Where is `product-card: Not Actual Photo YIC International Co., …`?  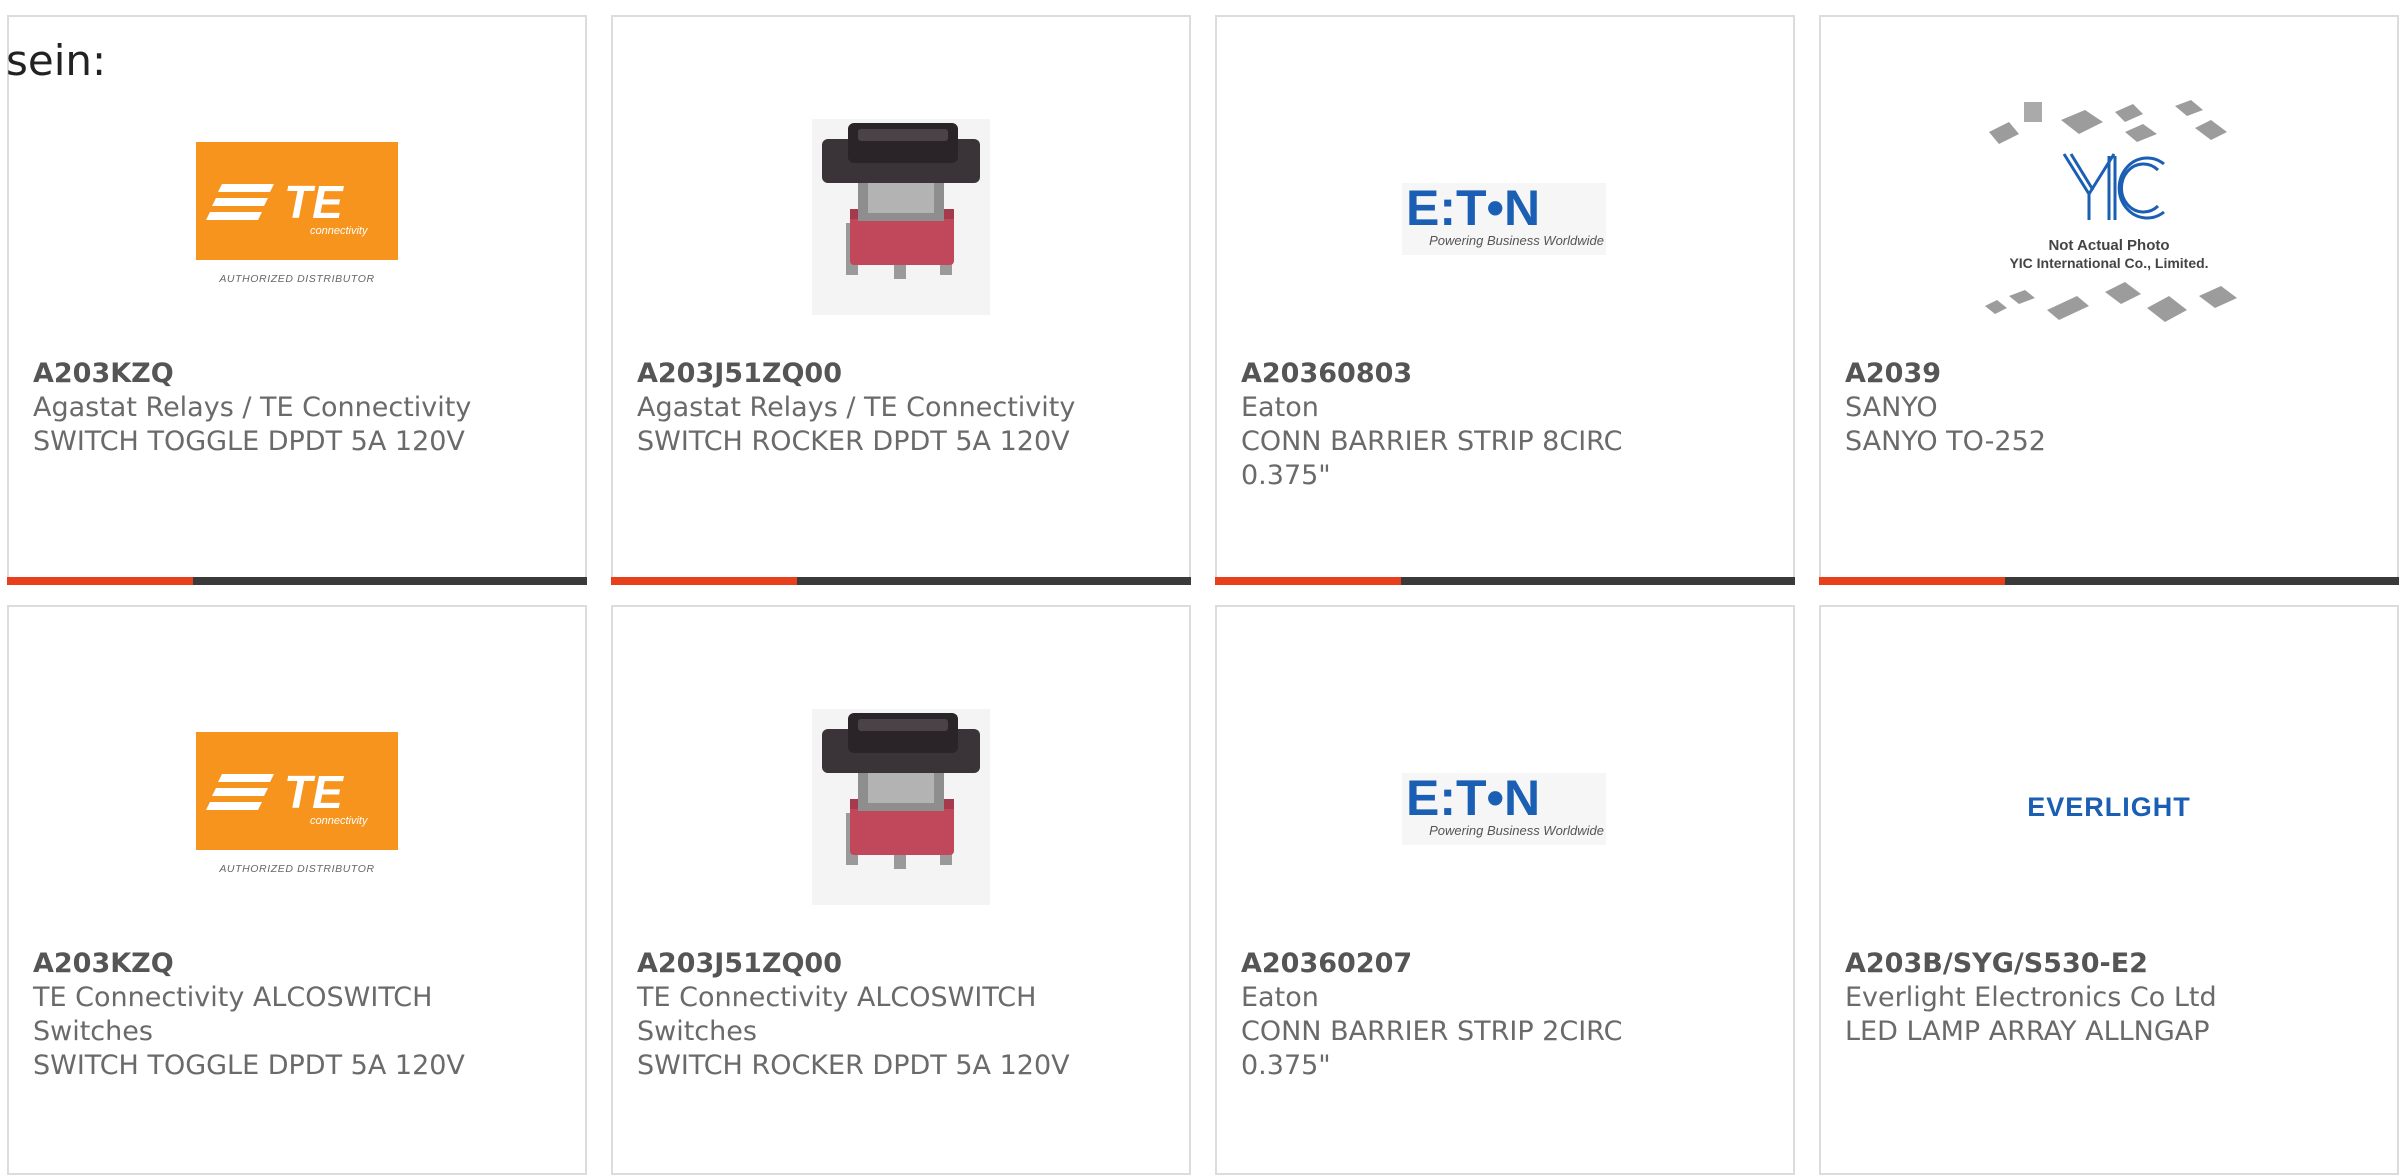 product-card: Not Actual Photo YIC International Co., … is located at coordinates (2109, 300).